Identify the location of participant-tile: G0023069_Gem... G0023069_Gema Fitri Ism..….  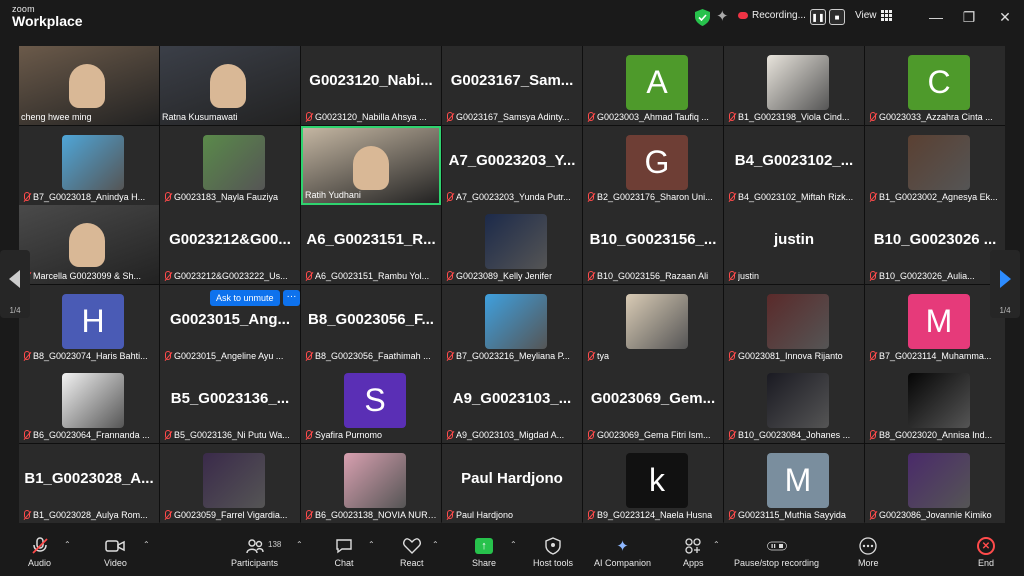
(653, 403).